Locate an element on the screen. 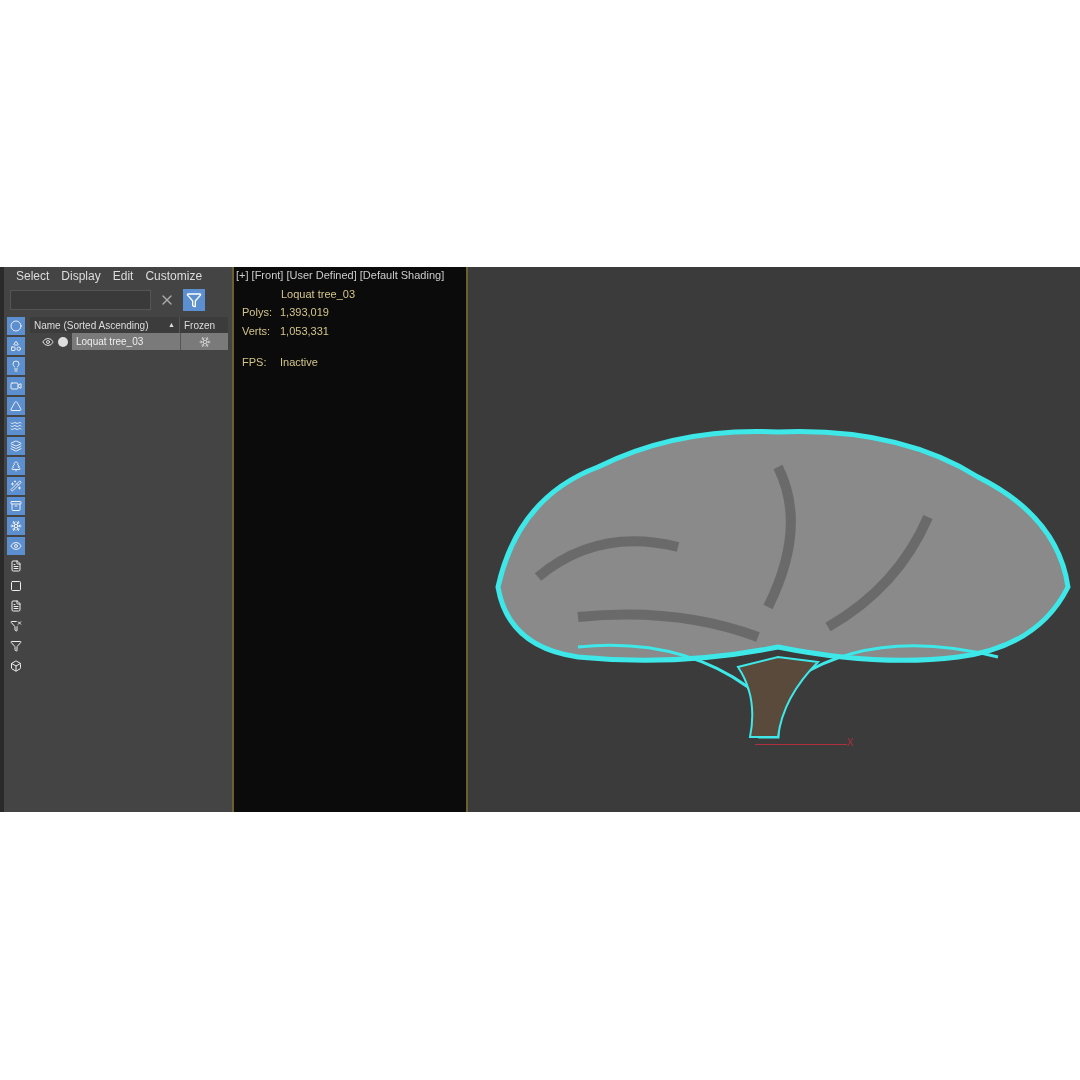 This screenshot has height=1080, width=1080. stat-value: 1,053,331 is located at coordinates (304, 331).